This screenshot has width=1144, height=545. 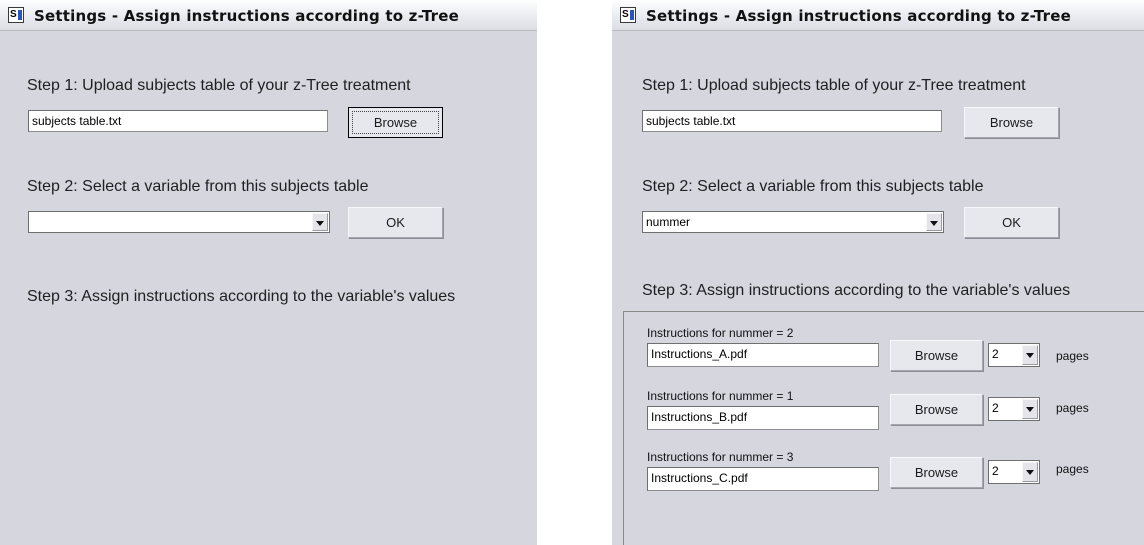 What do you see at coordinates (179, 222) in the screenshot?
I see `variable-select` at bounding box center [179, 222].